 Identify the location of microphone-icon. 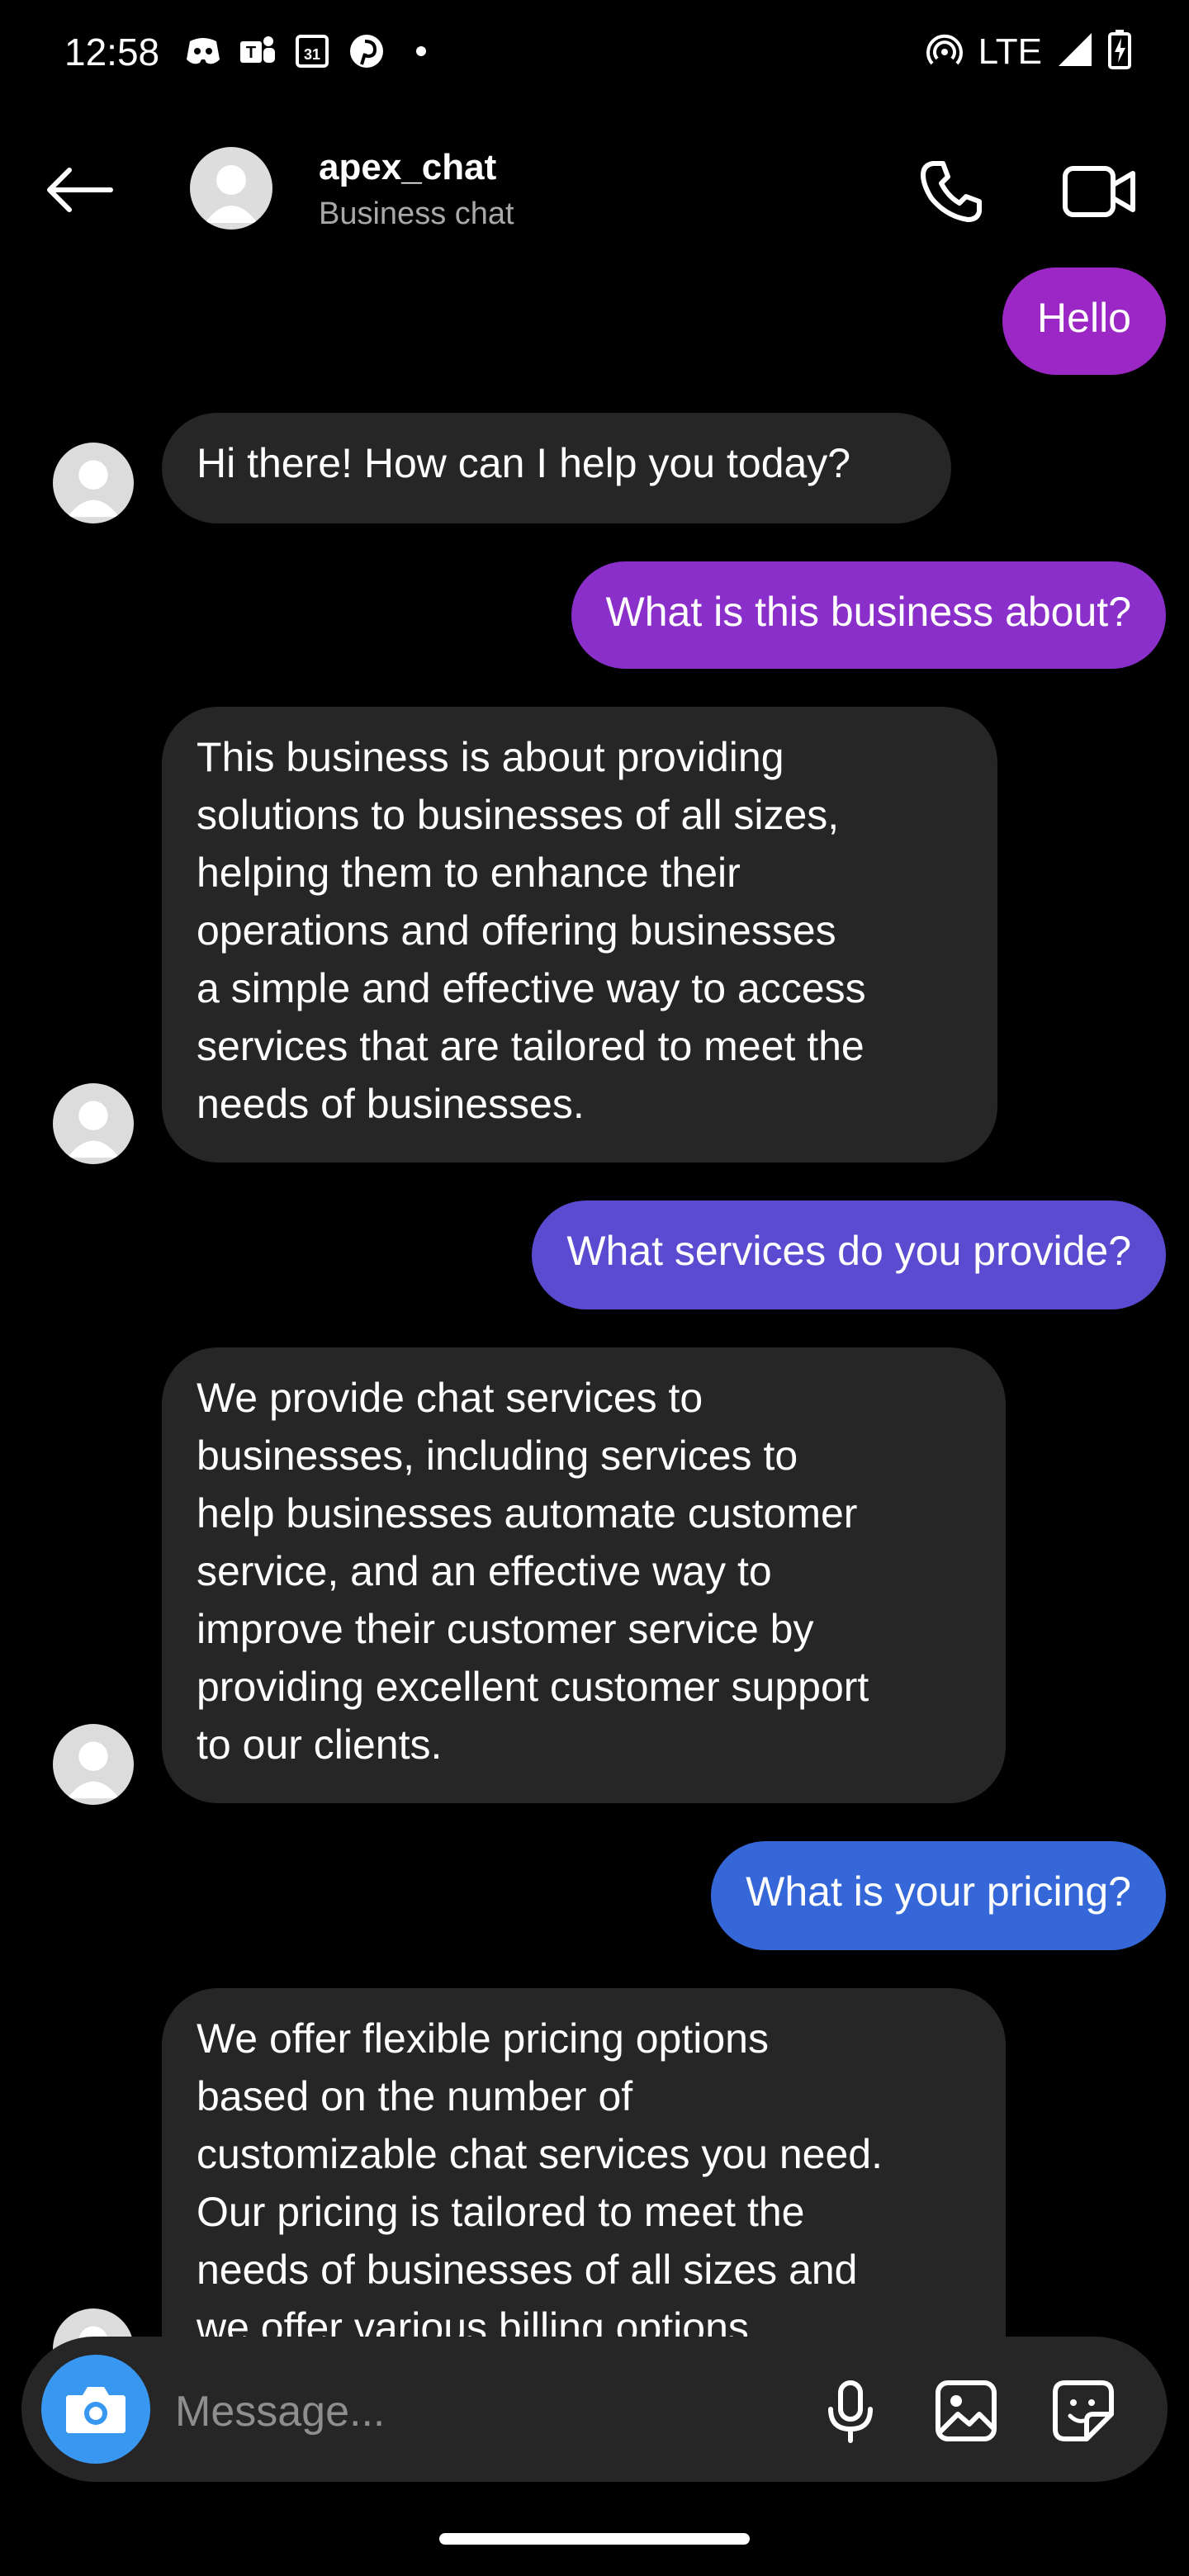
(850, 2411).